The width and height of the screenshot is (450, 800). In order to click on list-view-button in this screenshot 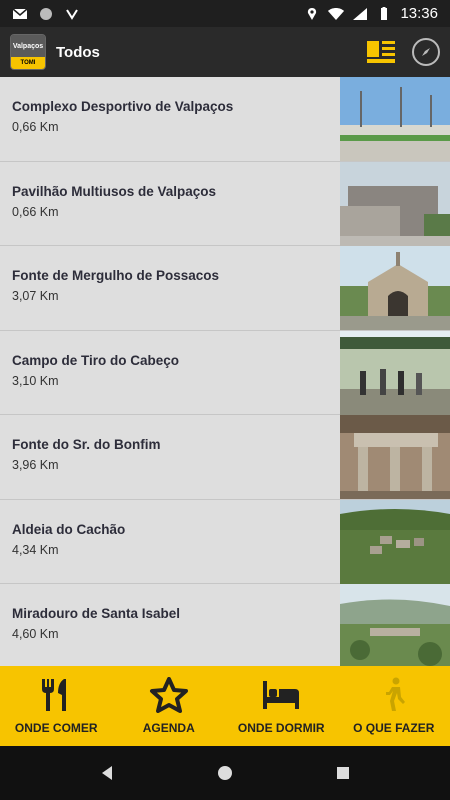, I will do `click(381, 52)`.